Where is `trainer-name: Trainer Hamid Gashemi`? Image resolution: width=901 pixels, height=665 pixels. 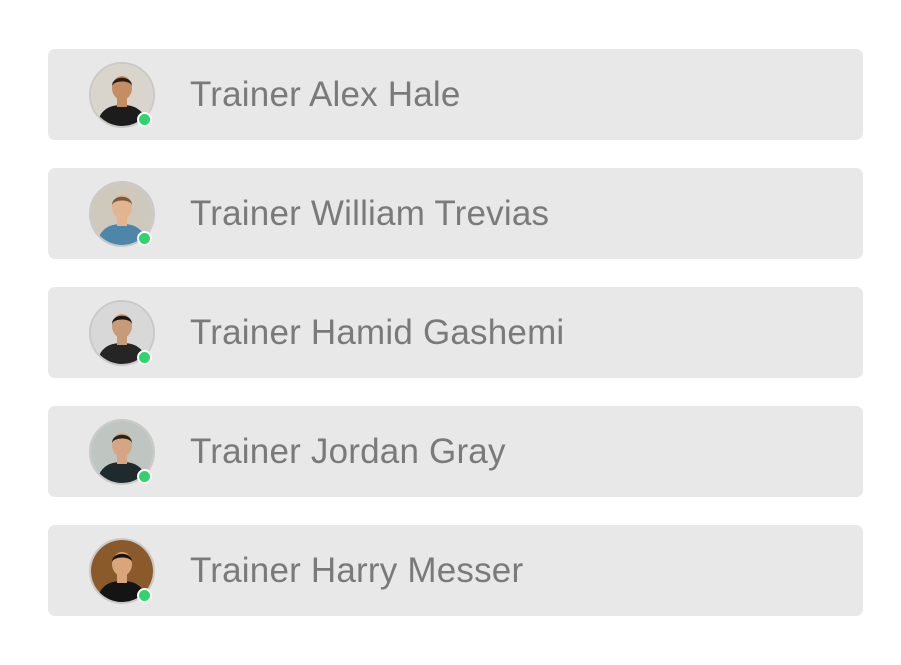
trainer-name: Trainer Hamid Gashemi is located at coordinates (377, 332).